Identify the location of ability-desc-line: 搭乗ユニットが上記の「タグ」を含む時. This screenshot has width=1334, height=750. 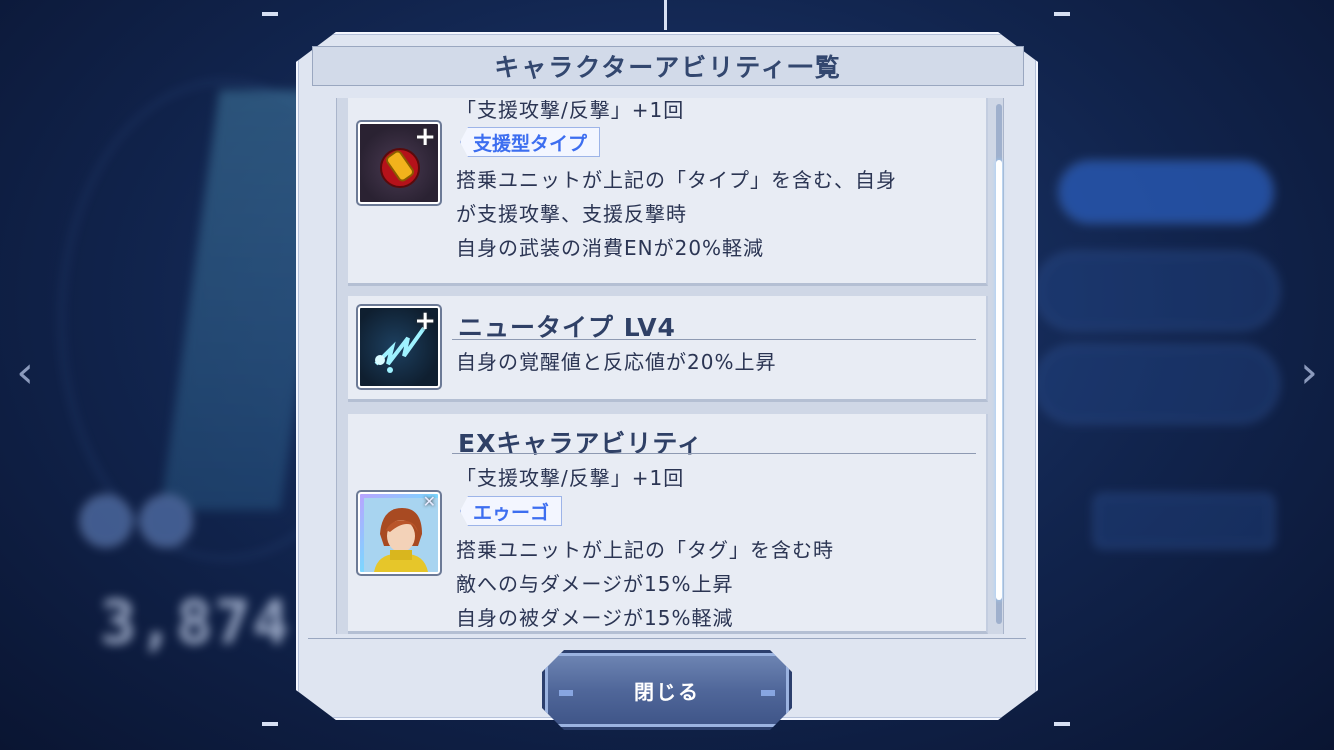
(645, 550).